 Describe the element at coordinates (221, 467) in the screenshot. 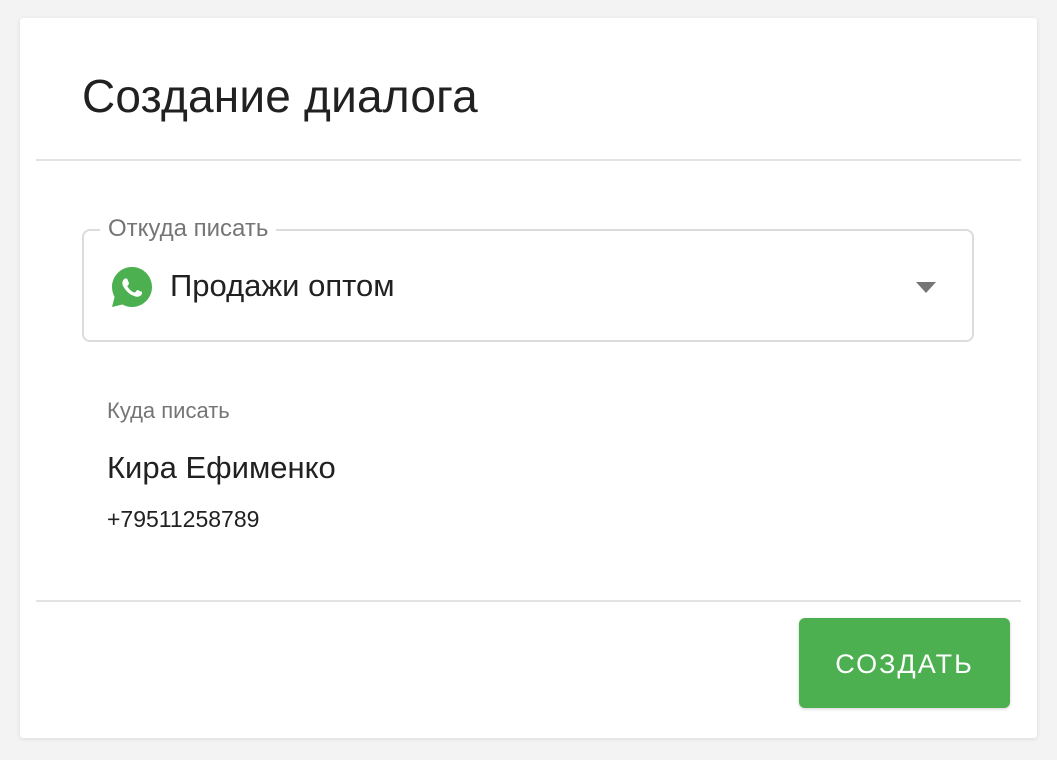

I see `contact-name: Кира Ефименко` at that location.